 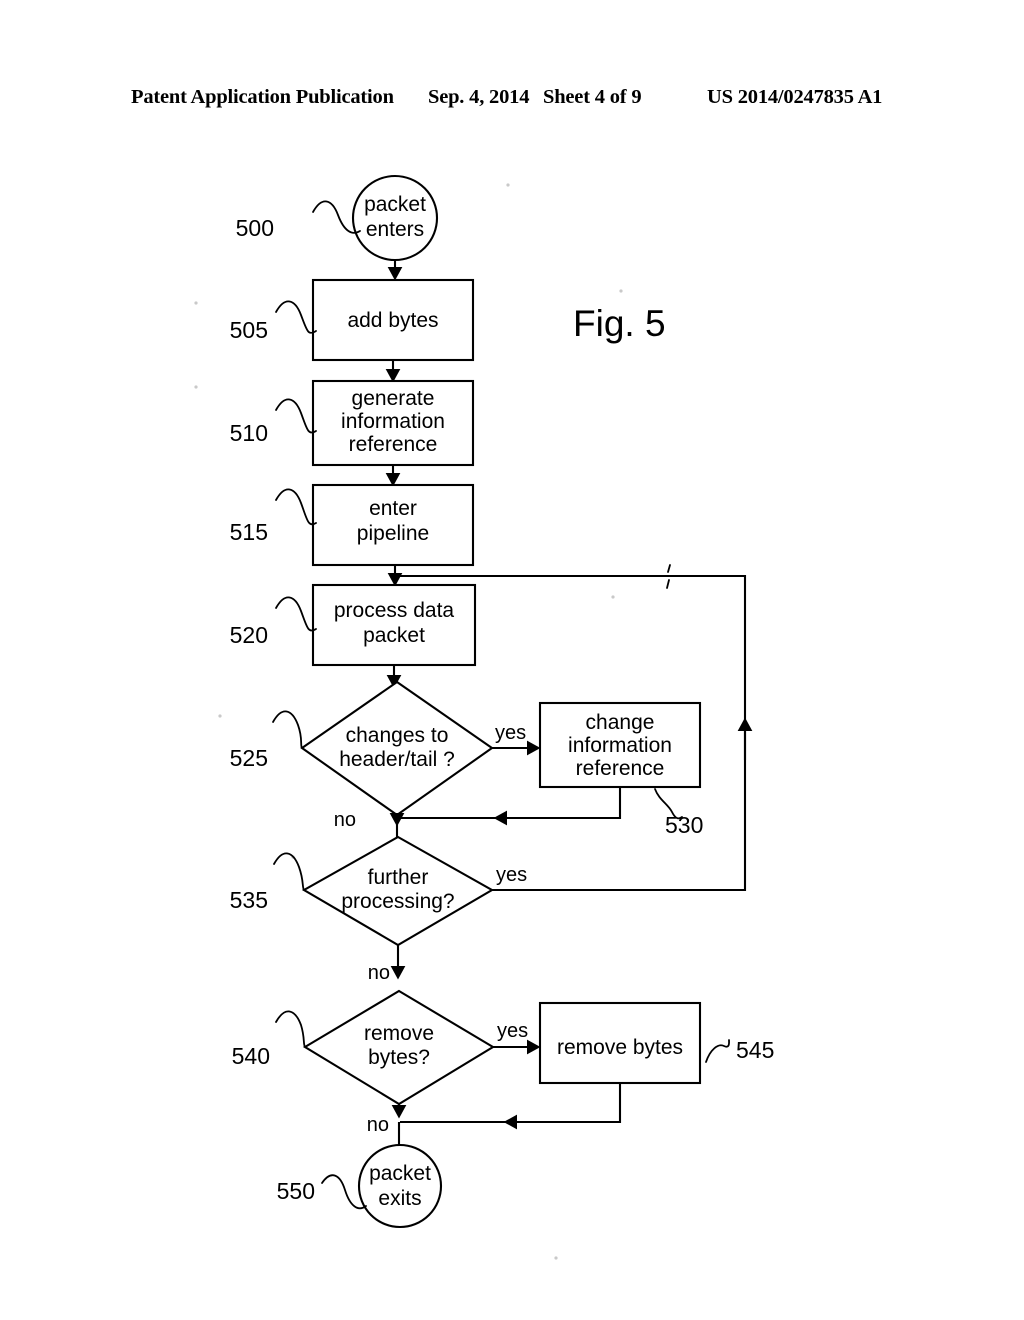 I want to click on ref-label-500: 500, so click(x=255, y=228).